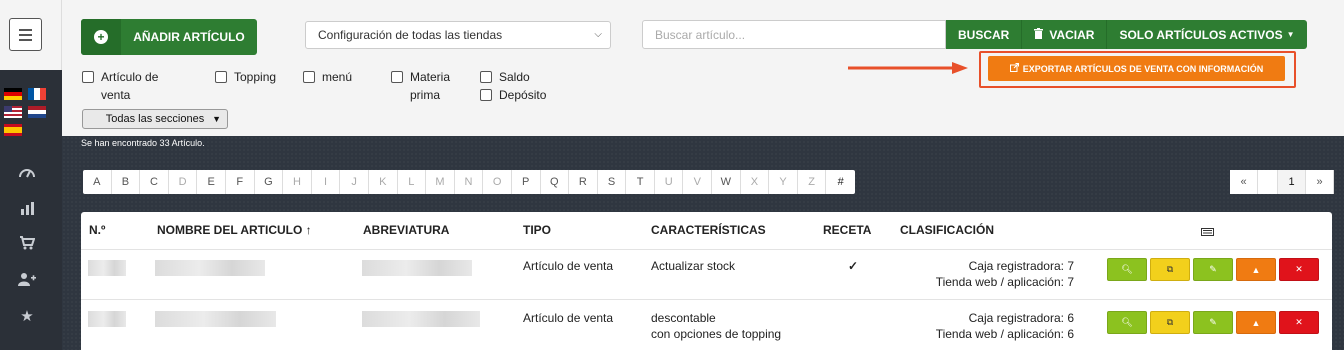 The width and height of the screenshot is (1344, 350). Describe the element at coordinates (1320, 182) in the screenshot. I see `next-page-button: »` at that location.